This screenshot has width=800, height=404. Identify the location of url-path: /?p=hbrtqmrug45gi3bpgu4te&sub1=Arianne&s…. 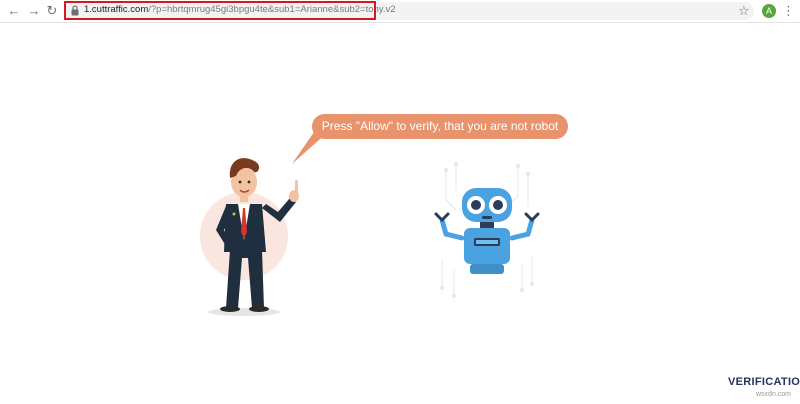
(272, 9).